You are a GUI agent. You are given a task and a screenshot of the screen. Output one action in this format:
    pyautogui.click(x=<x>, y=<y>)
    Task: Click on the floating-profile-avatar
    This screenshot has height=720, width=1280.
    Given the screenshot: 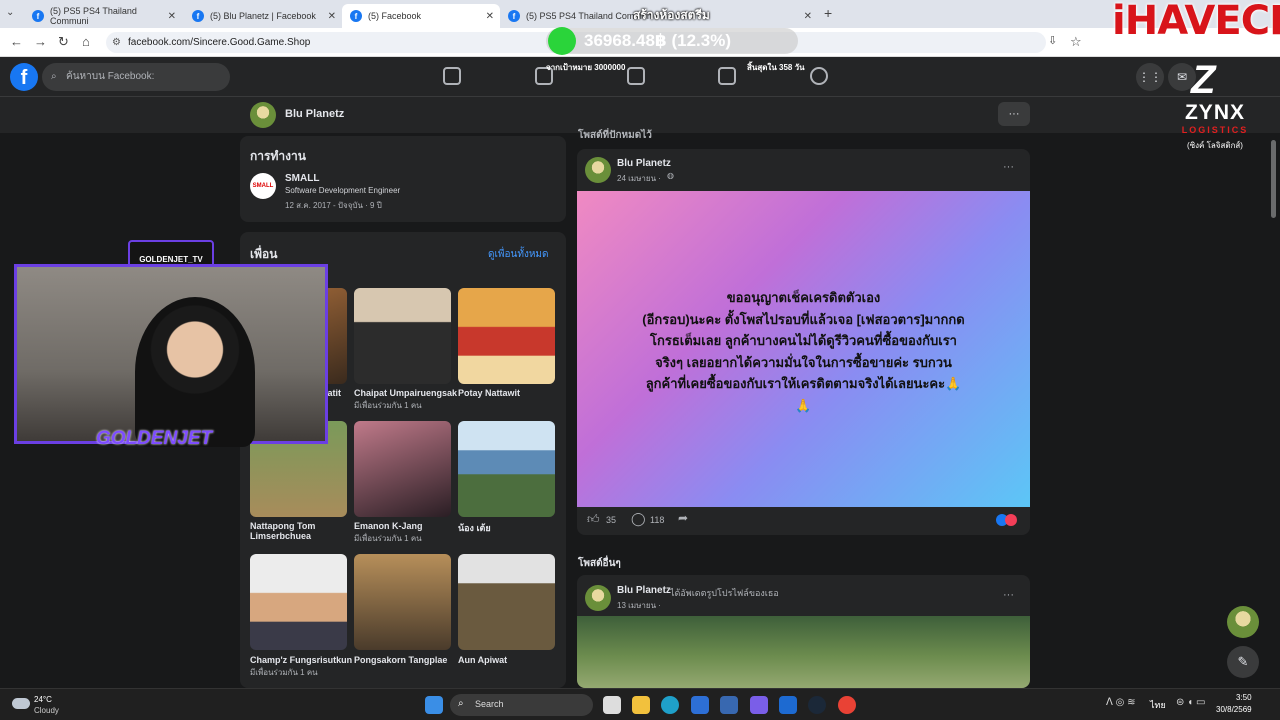 What is the action you would take?
    pyautogui.click(x=1243, y=622)
    